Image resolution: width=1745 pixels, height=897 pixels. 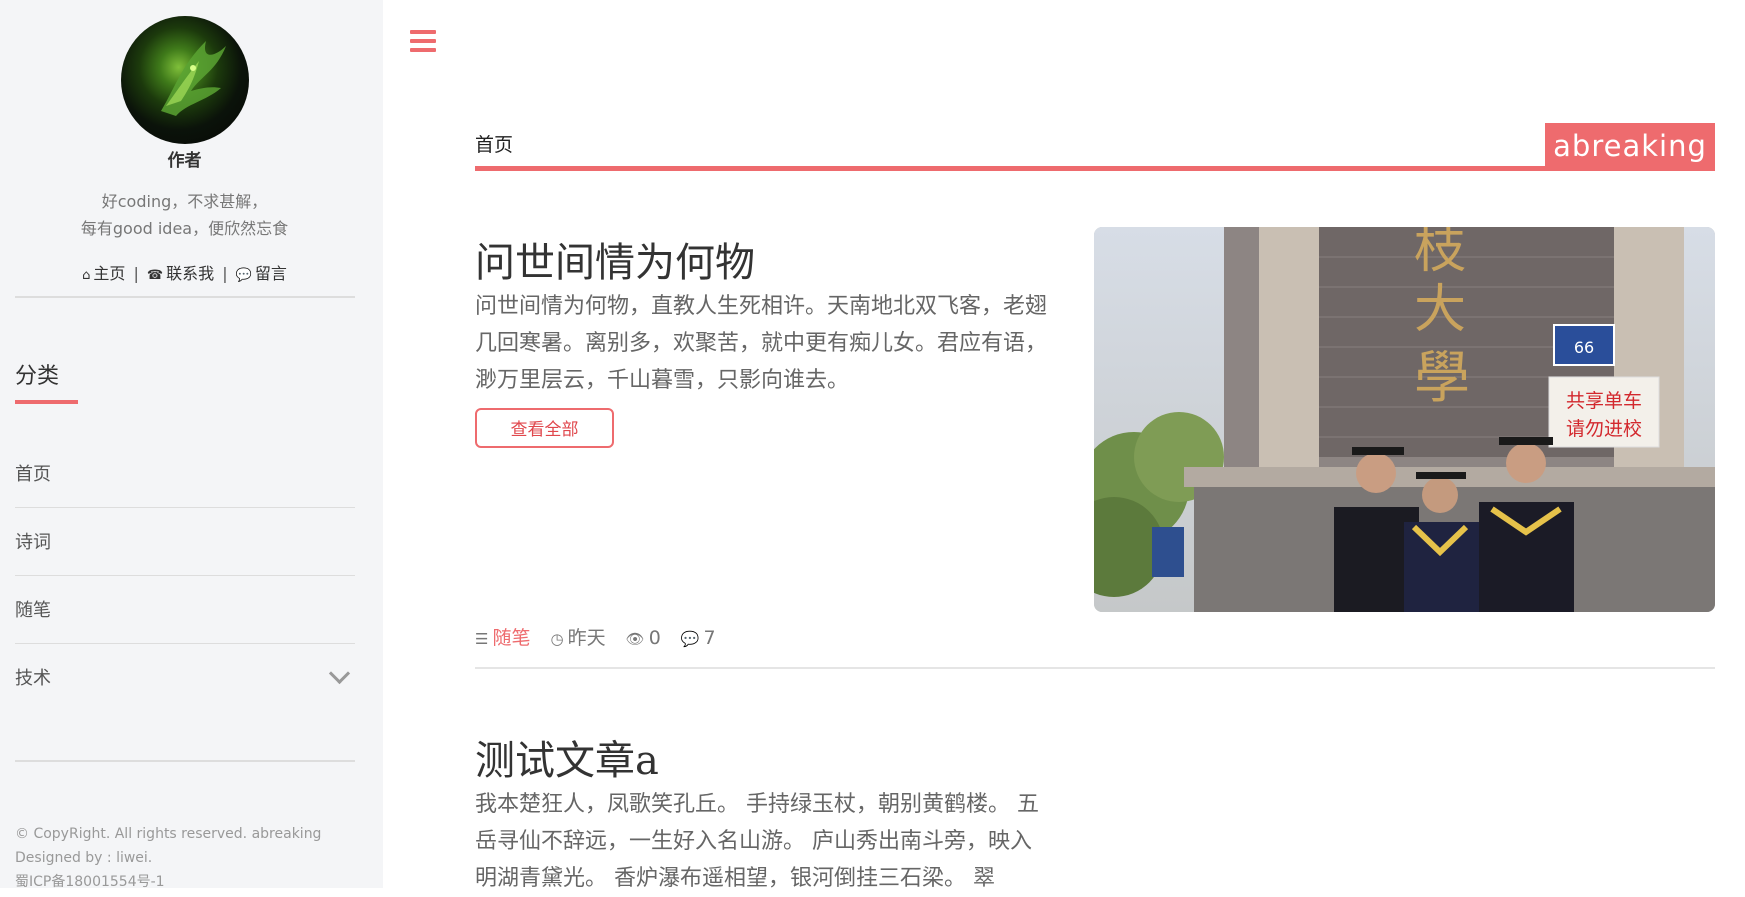 I want to click on category-label: 随笔, so click(x=511, y=638).